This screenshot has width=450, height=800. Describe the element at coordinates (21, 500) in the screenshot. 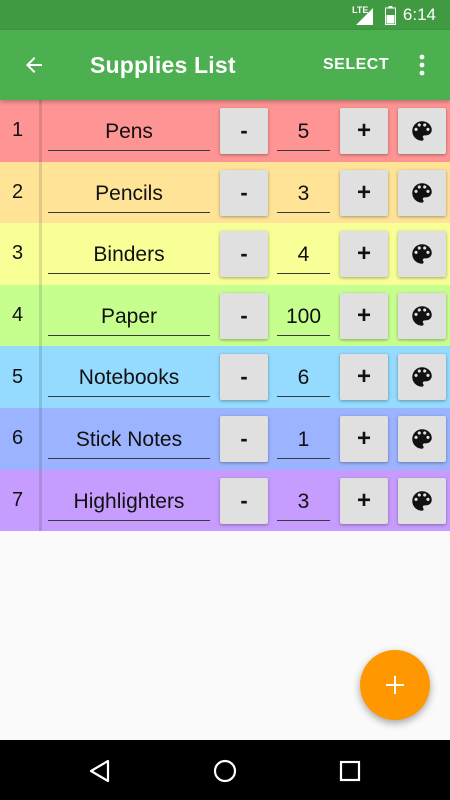

I see `row-index: 7` at that location.